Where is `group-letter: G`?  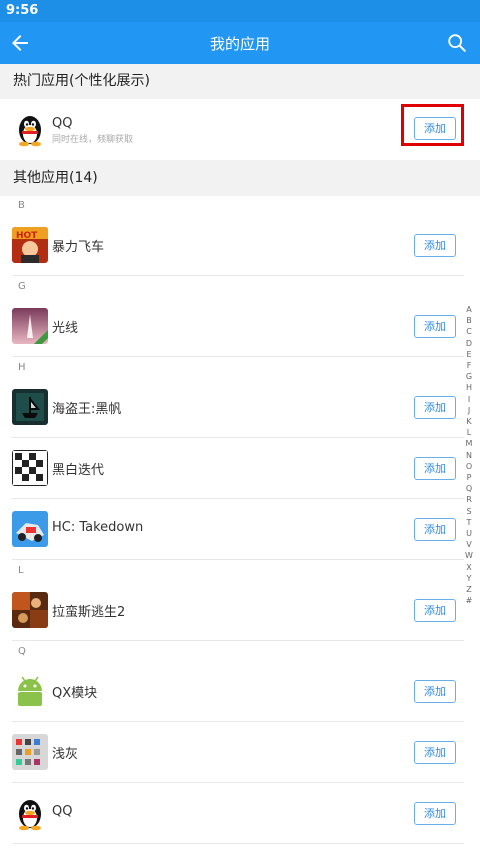
group-letter: G is located at coordinates (22, 286).